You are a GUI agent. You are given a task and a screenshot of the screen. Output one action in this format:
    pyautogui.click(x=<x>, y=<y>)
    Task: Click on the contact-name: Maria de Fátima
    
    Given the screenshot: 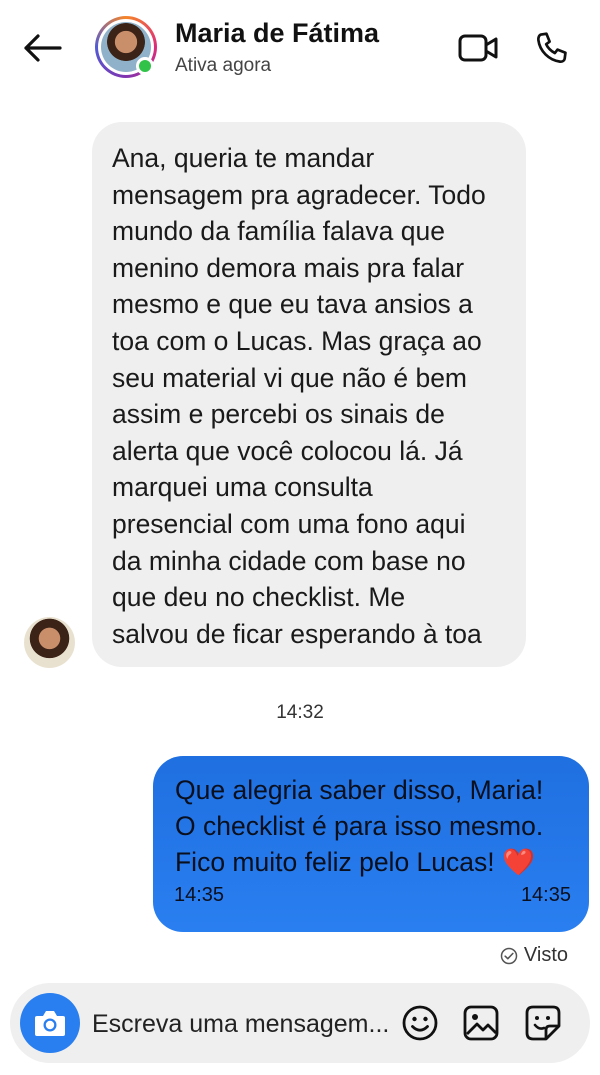 What is the action you would take?
    pyautogui.click(x=277, y=33)
    